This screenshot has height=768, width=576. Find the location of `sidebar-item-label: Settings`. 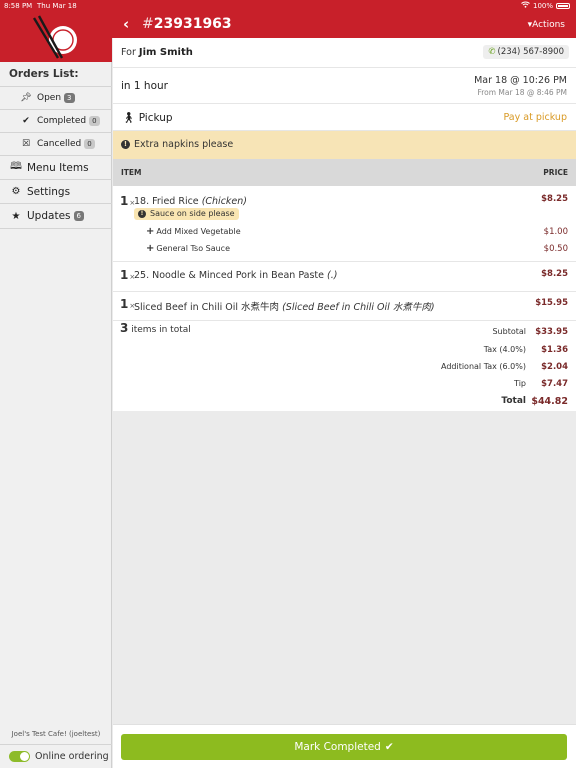

sidebar-item-label: Settings is located at coordinates (49, 191).